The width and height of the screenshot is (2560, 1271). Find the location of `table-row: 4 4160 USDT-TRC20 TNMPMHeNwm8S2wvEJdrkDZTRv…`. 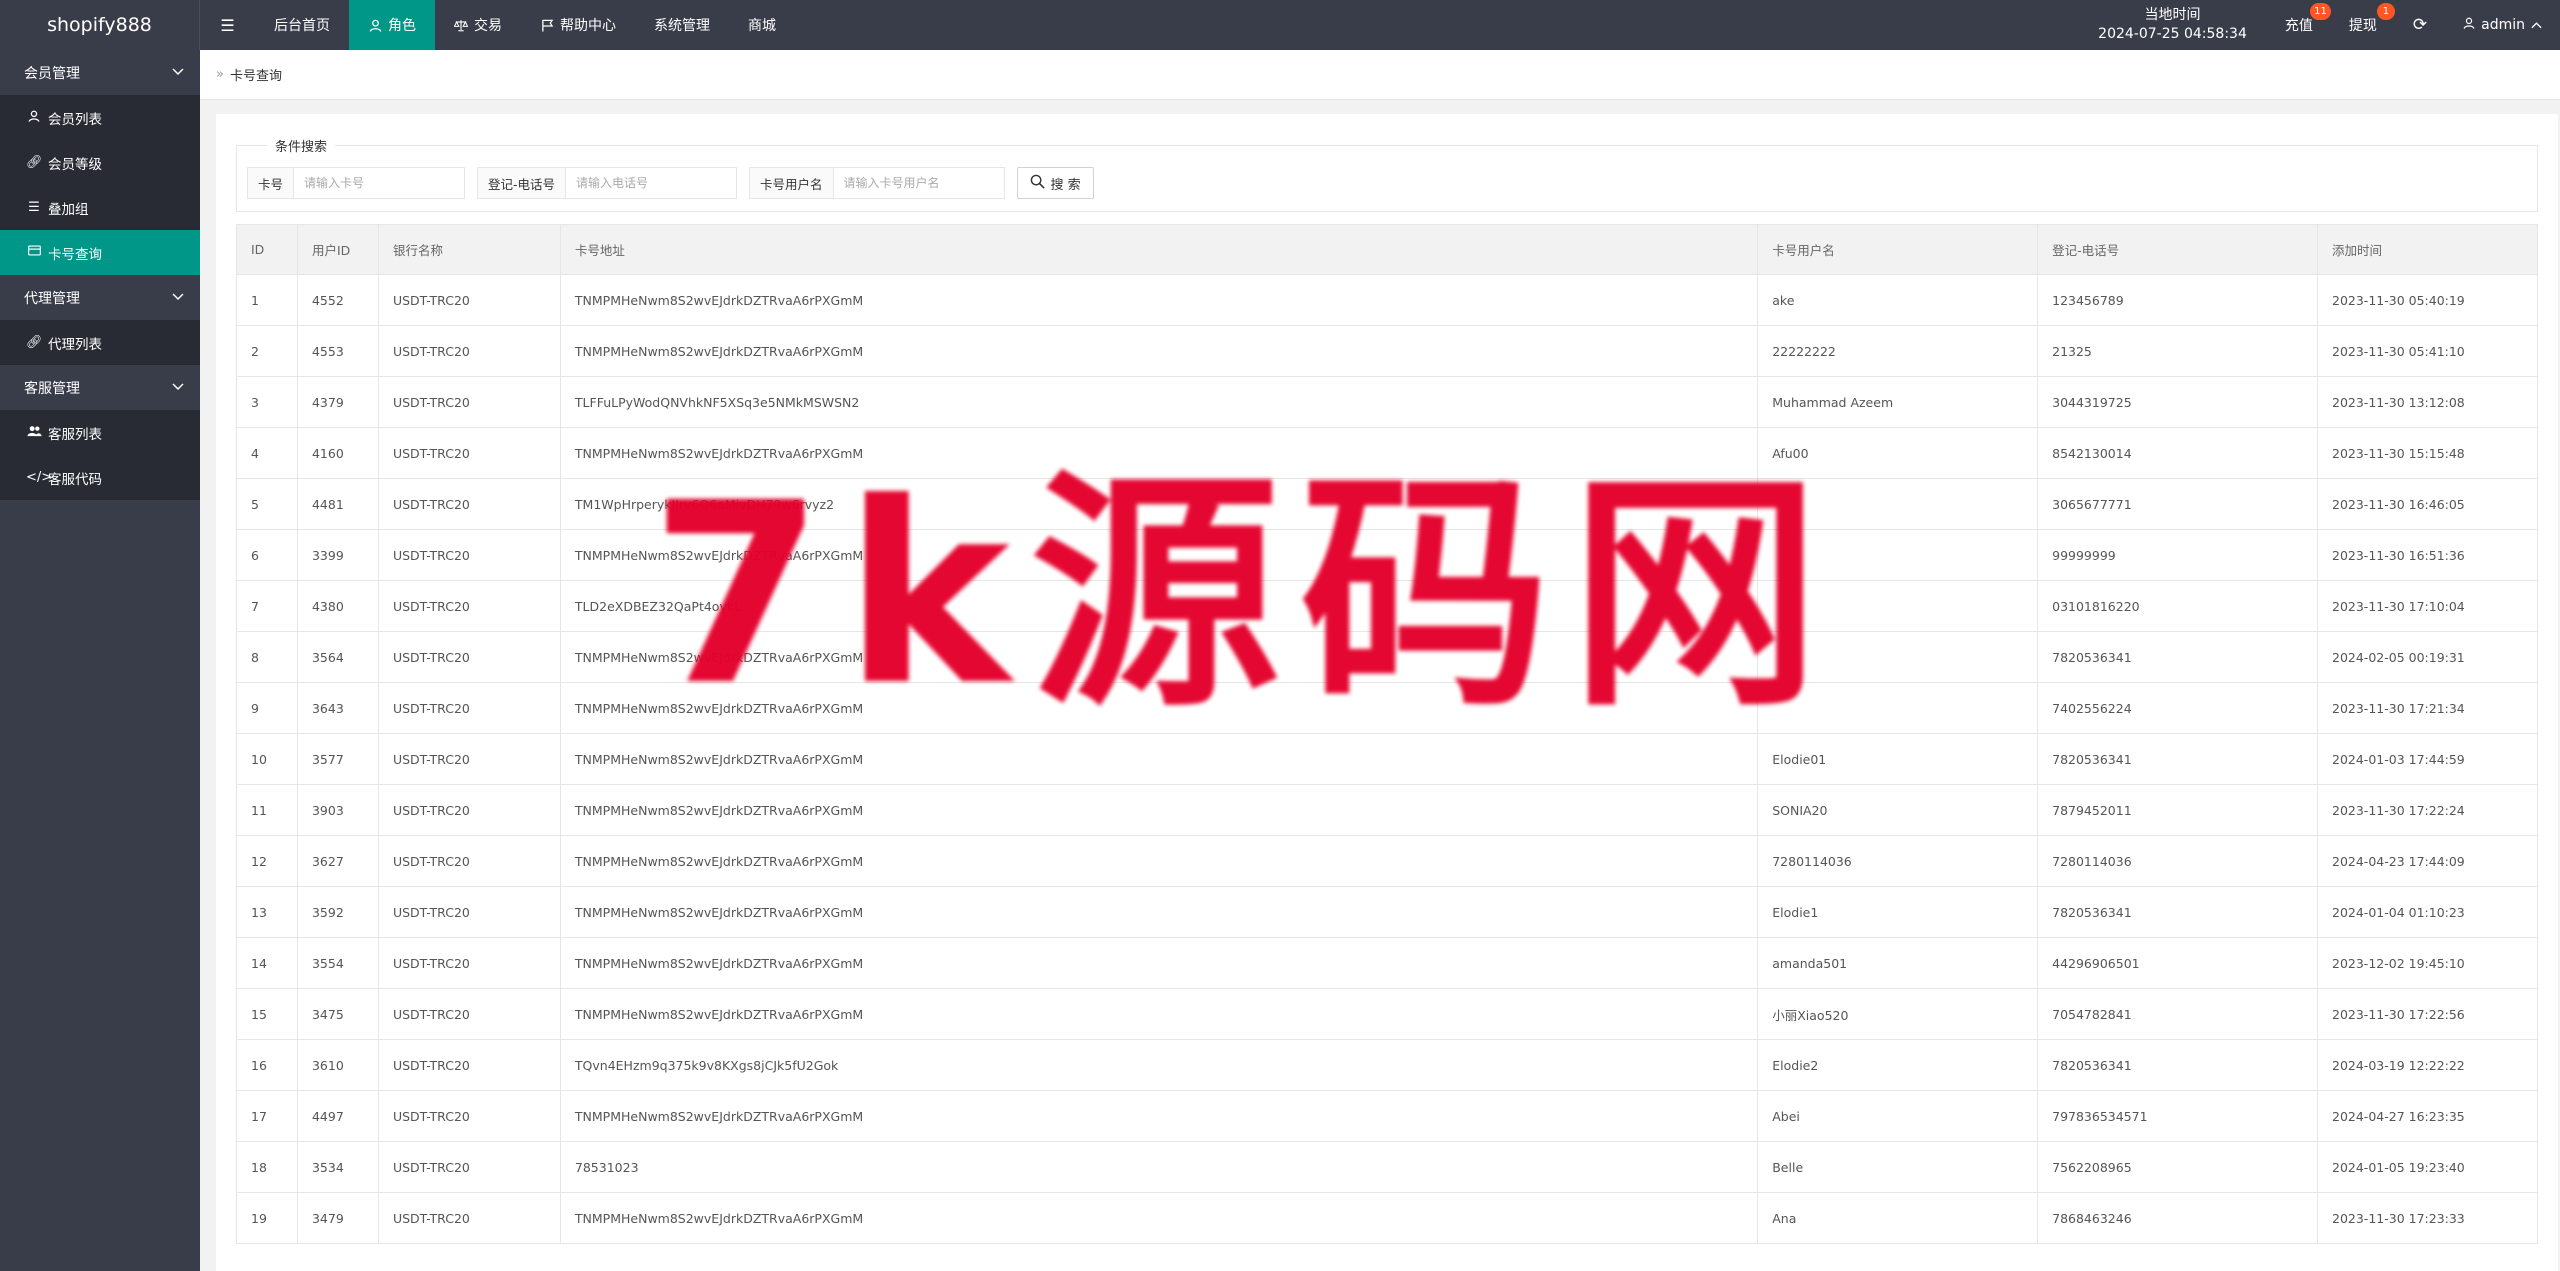

table-row: 4 4160 USDT-TRC20 TNMPMHeNwm8S2wvEJdrkDZTRv… is located at coordinates (1387, 453).